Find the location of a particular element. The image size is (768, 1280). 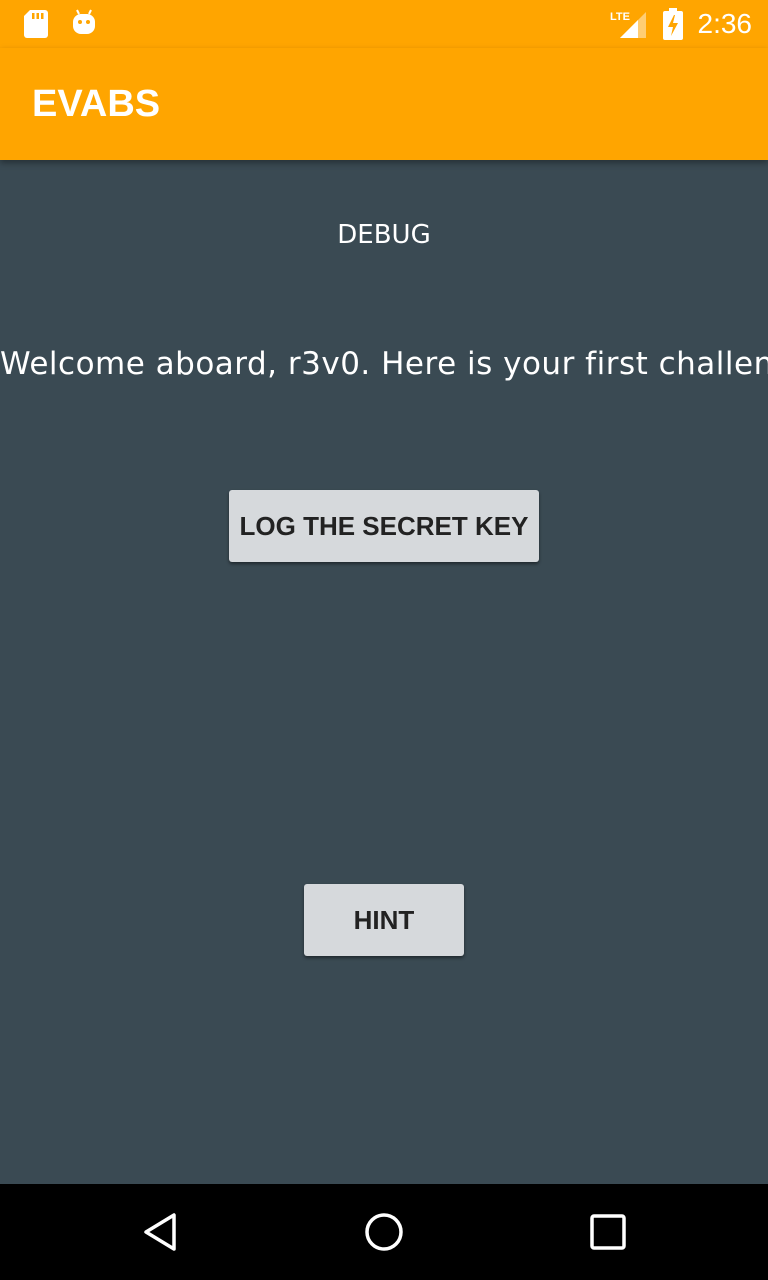

home-icon is located at coordinates (384, 1232).